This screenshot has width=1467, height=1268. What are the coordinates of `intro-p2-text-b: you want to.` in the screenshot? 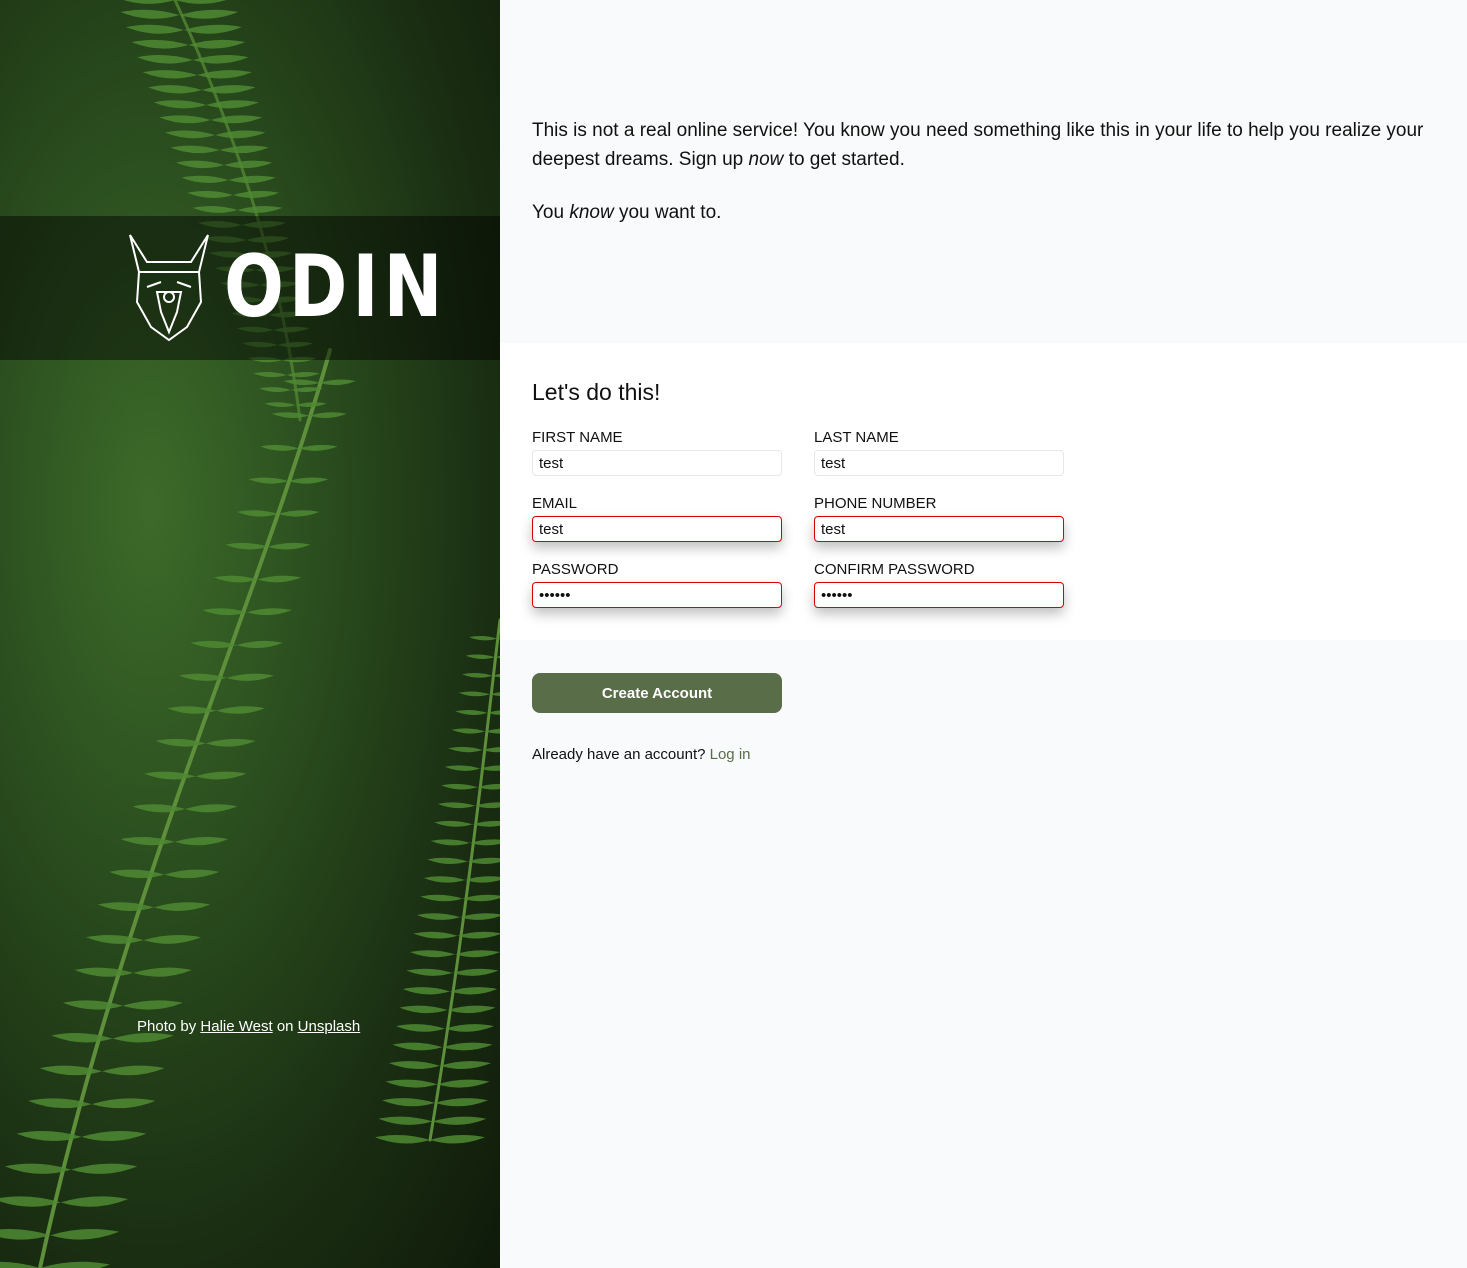 It's located at (667, 212).